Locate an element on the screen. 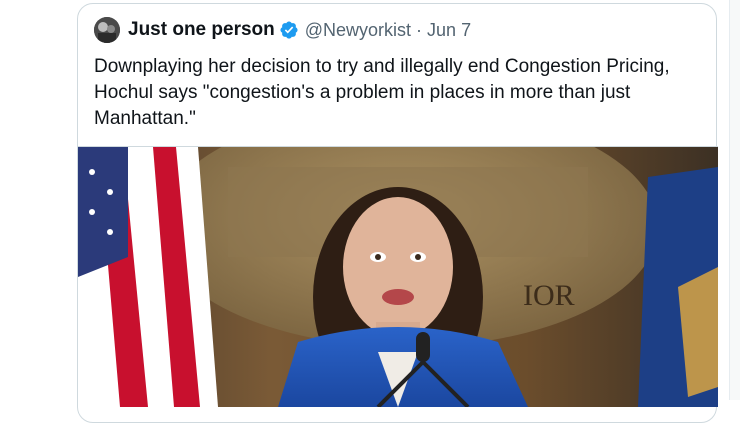 This screenshot has height=423, width=740. avatar is located at coordinates (107, 30).